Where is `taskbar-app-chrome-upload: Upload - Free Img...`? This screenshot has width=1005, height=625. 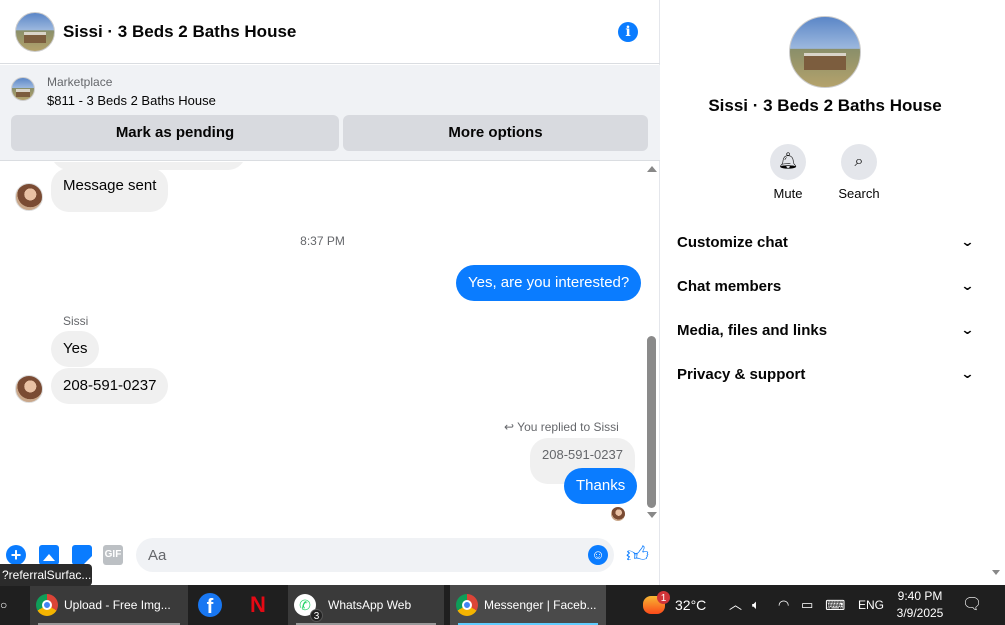
taskbar-app-chrome-upload: Upload - Free Img... is located at coordinates (109, 605).